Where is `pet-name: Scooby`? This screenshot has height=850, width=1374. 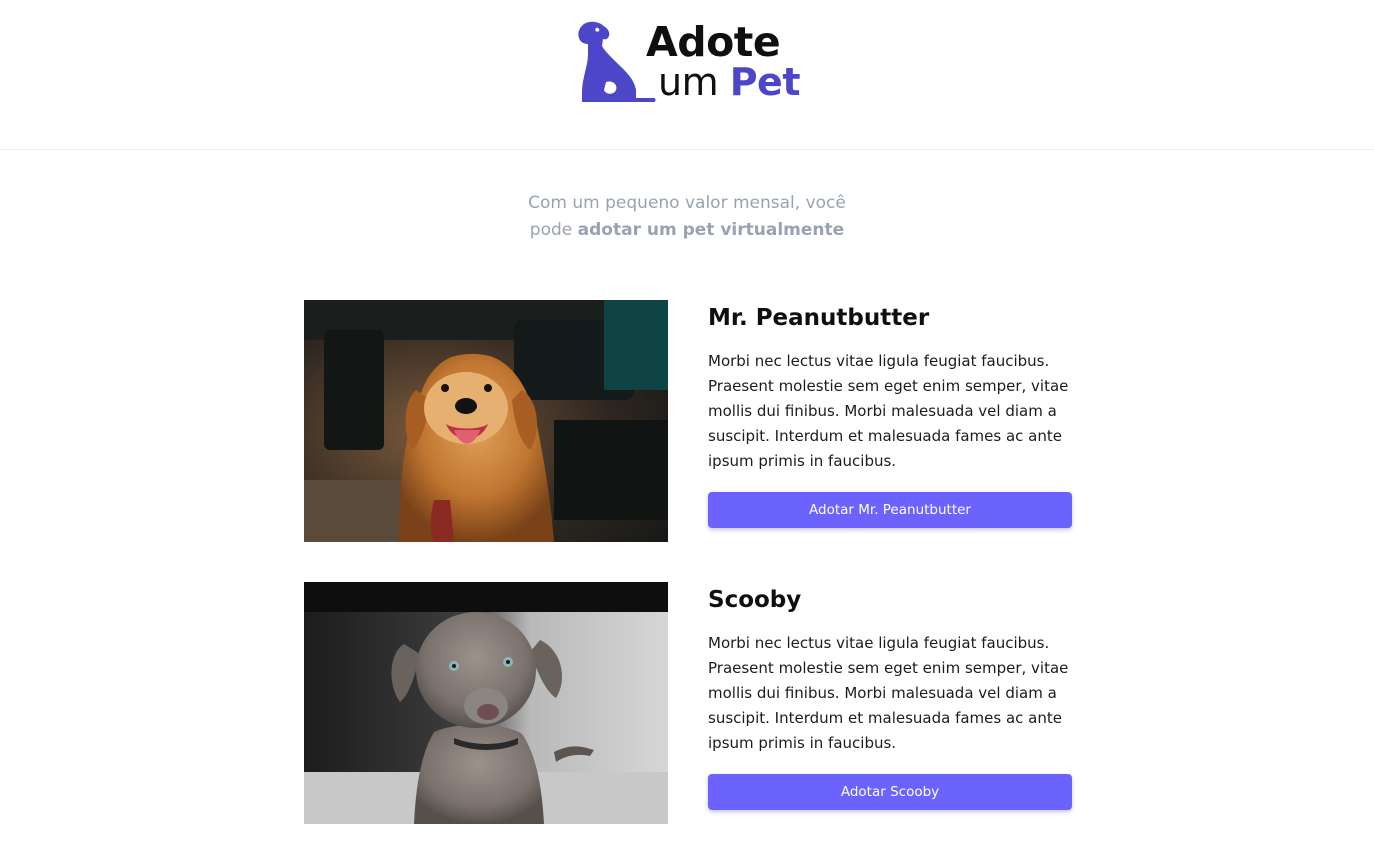
pet-name: Scooby is located at coordinates (755, 600).